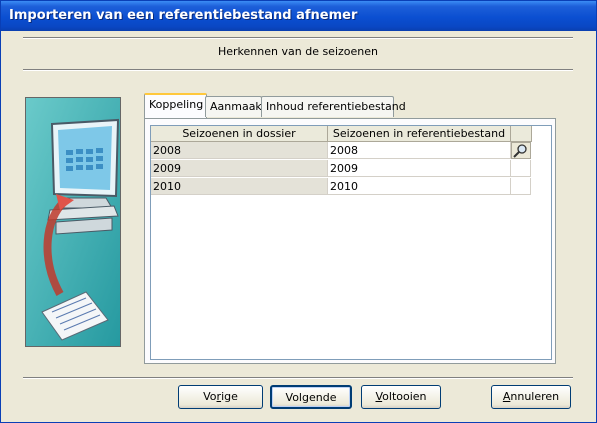 This screenshot has width=597, height=423. What do you see at coordinates (239, 168) in the screenshot?
I see `cell-dossier: 2009` at bounding box center [239, 168].